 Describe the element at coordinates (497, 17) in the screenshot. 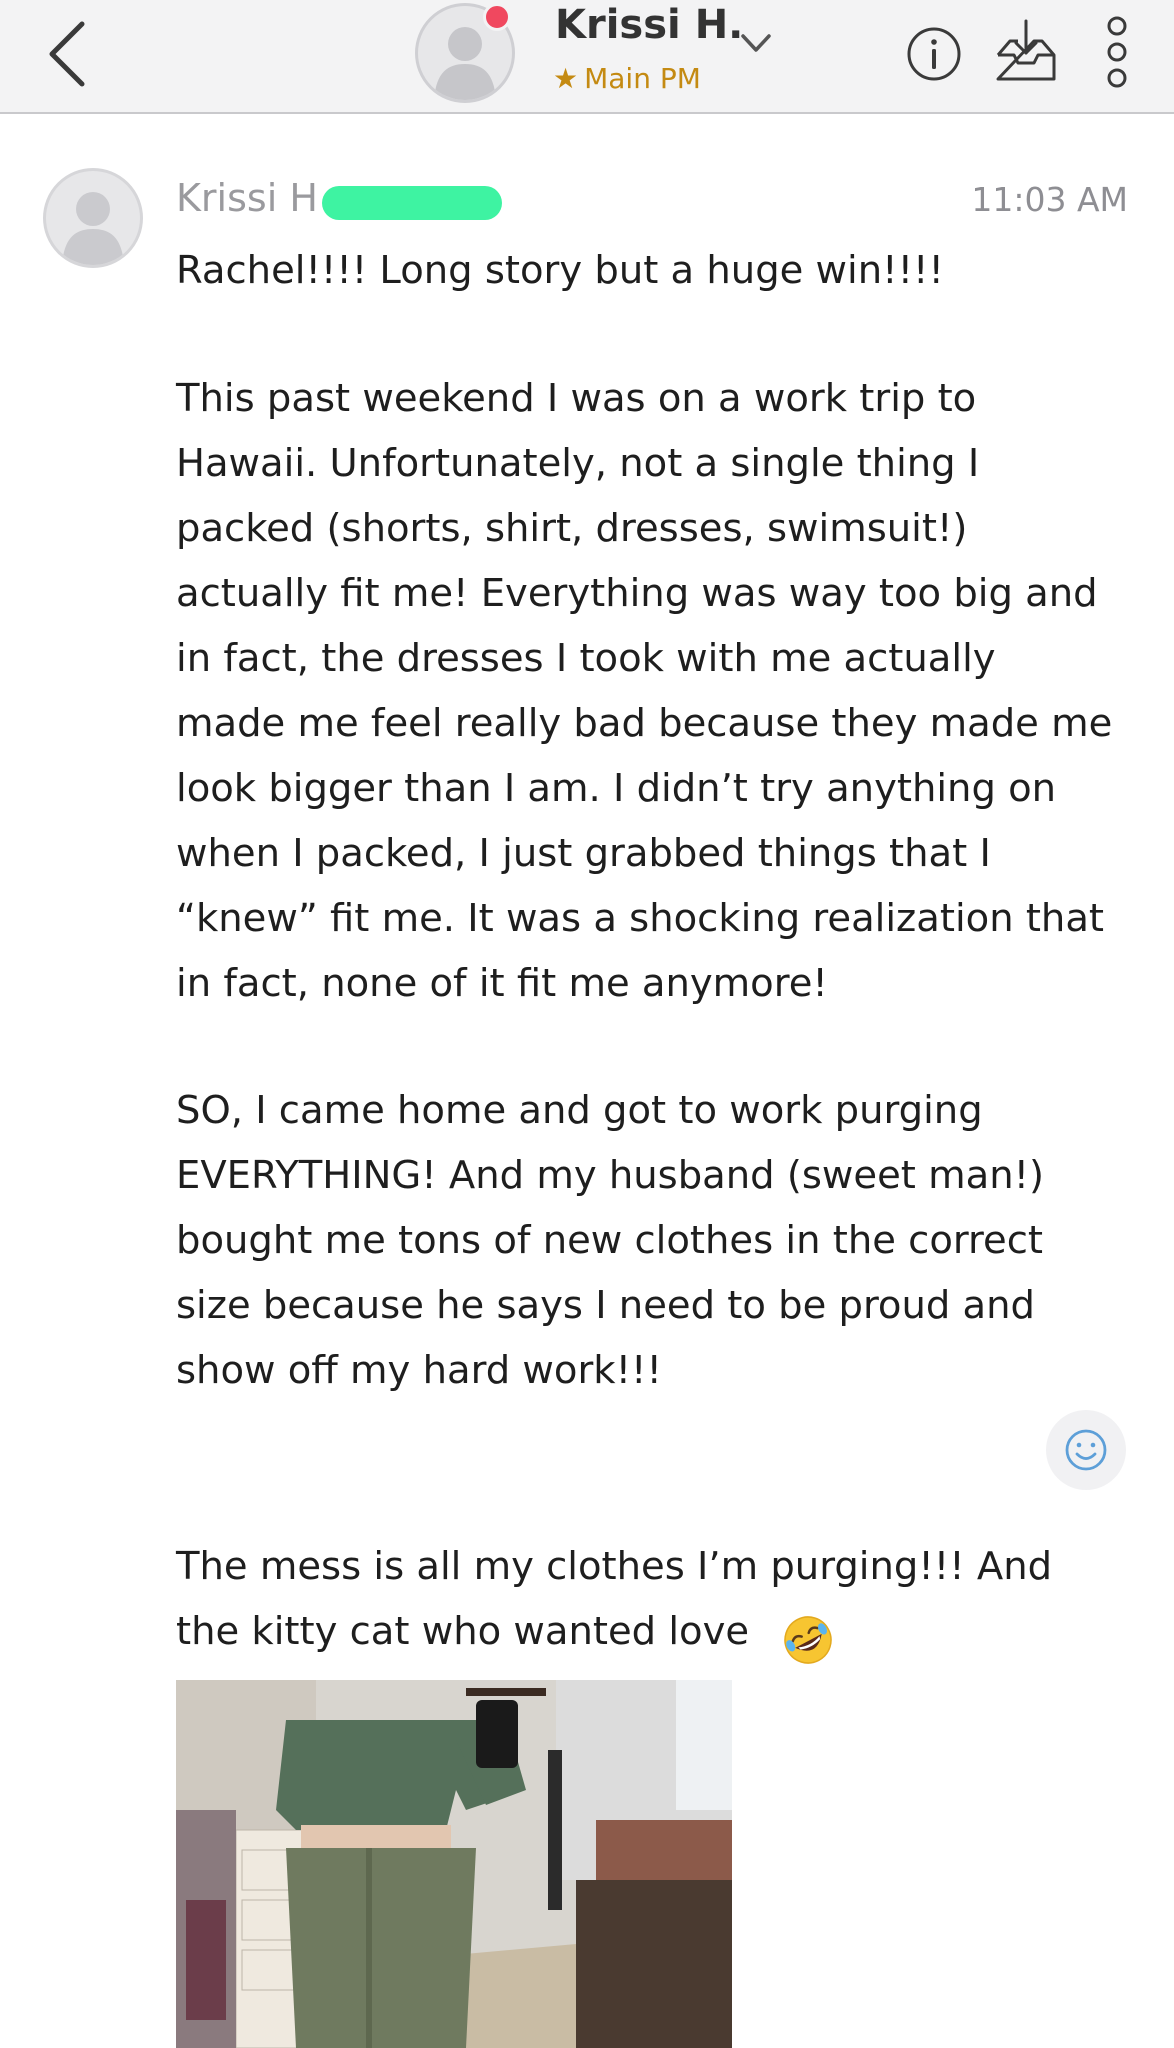

I see `unread-indicator` at that location.